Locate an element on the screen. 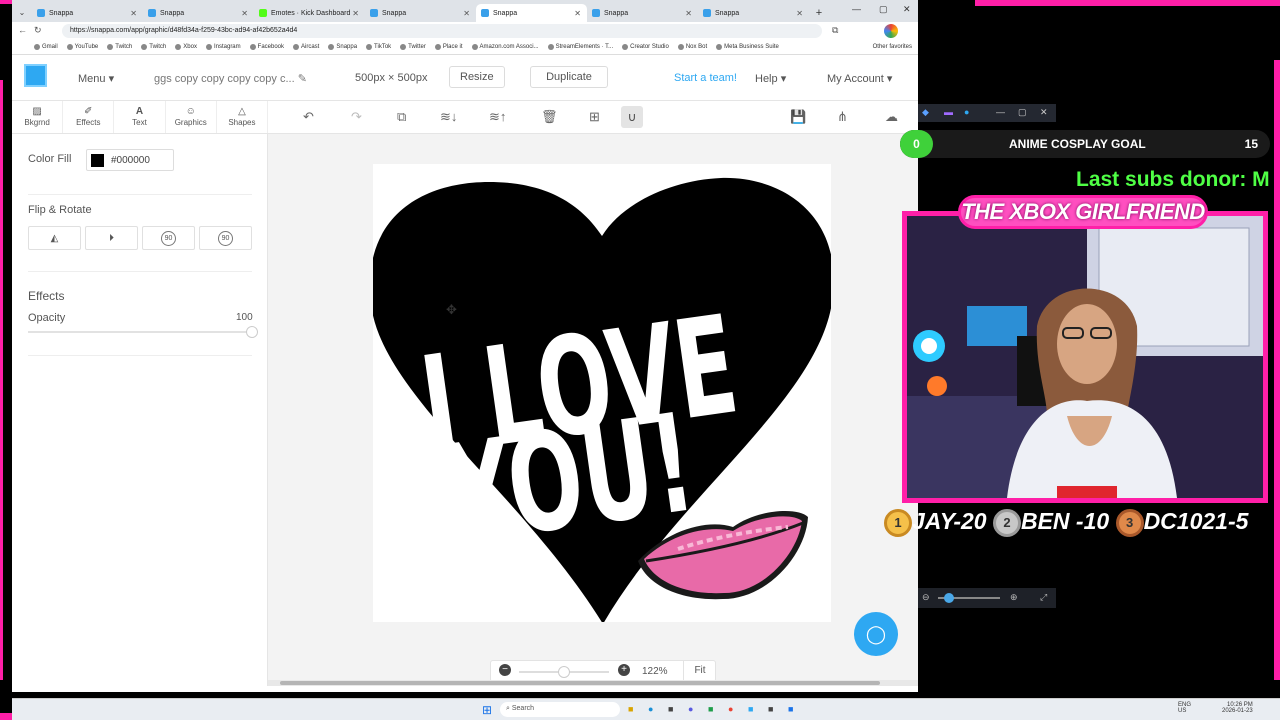 This screenshot has width=1280, height=720. tab-kick-dashboard: Emotes · Kick Dashboard ✕ is located at coordinates (309, 13).